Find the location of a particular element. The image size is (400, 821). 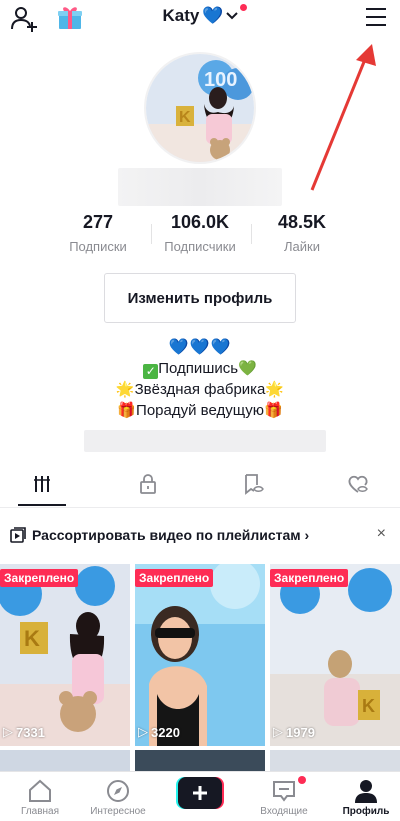

blue-heart-icon: 💙 is located at coordinates (213, 15).